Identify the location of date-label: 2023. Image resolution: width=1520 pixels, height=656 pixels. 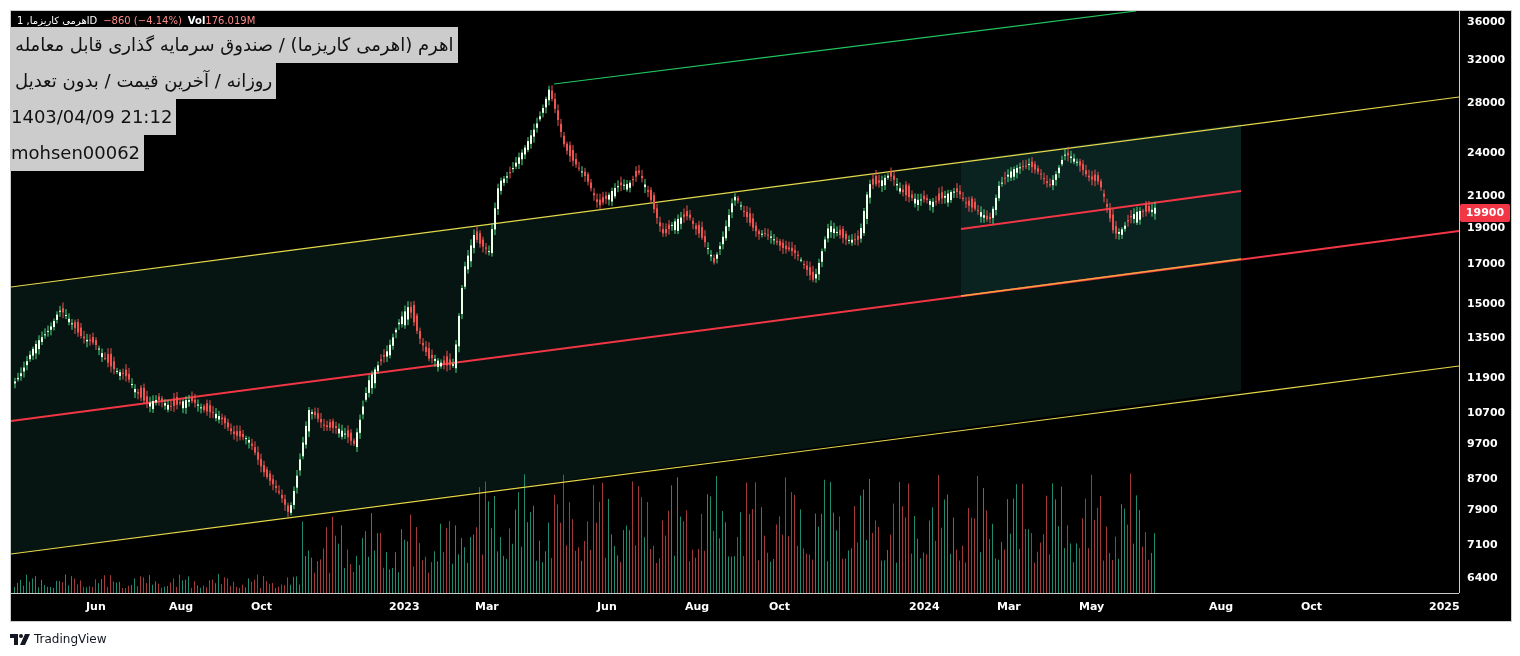
(404, 606).